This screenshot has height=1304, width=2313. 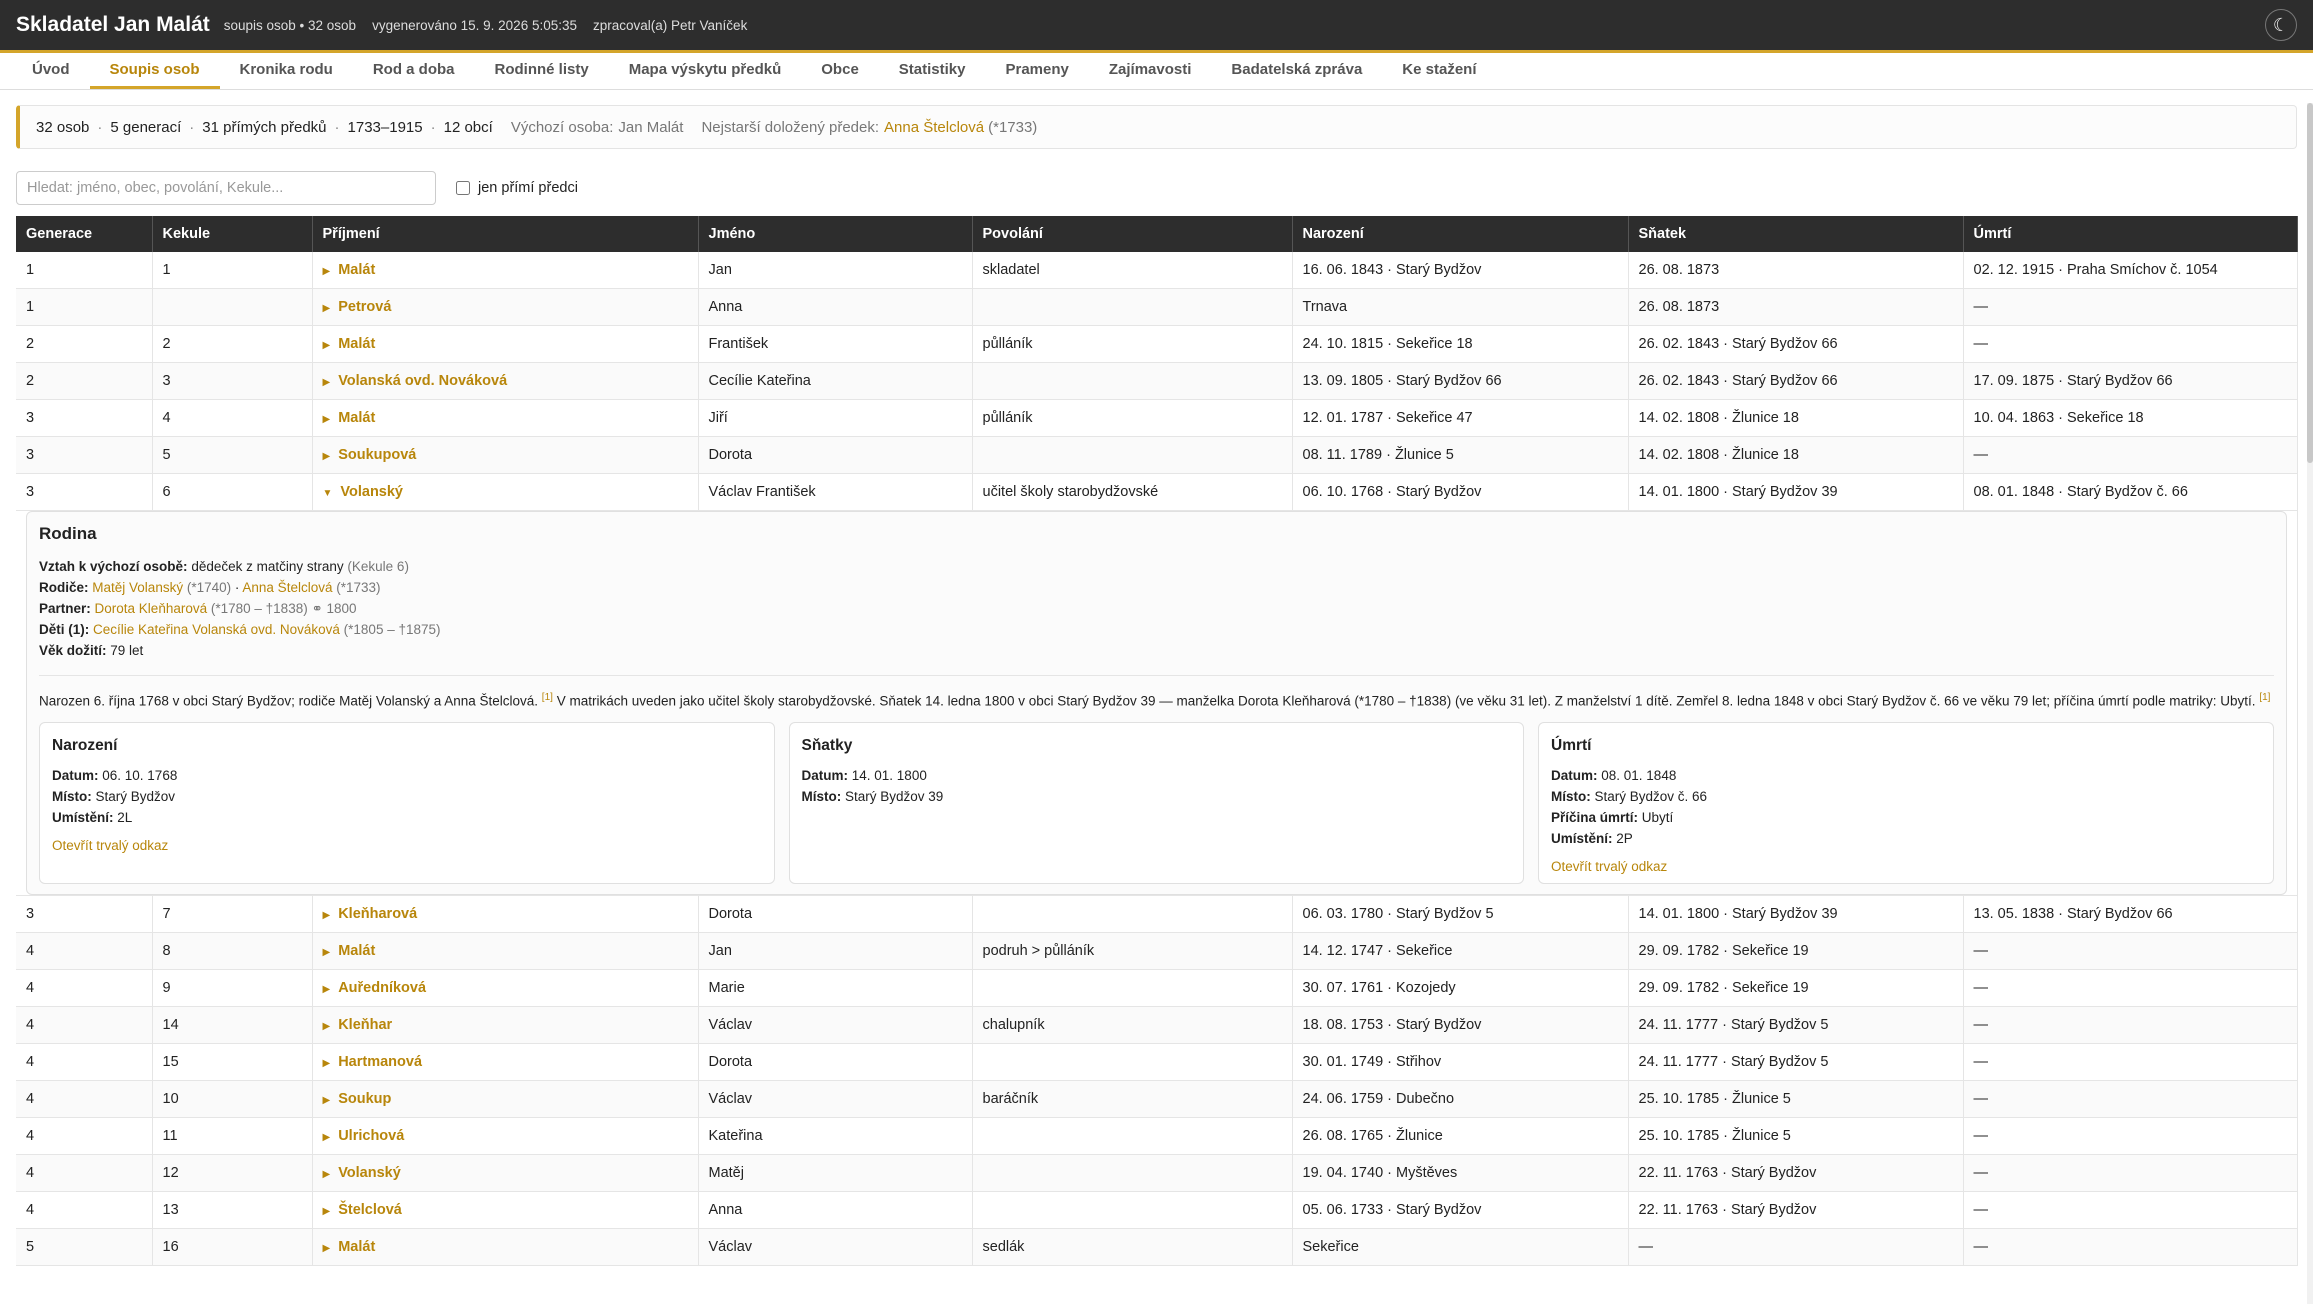 I want to click on scrollbar-thumb, so click(x=2310, y=283).